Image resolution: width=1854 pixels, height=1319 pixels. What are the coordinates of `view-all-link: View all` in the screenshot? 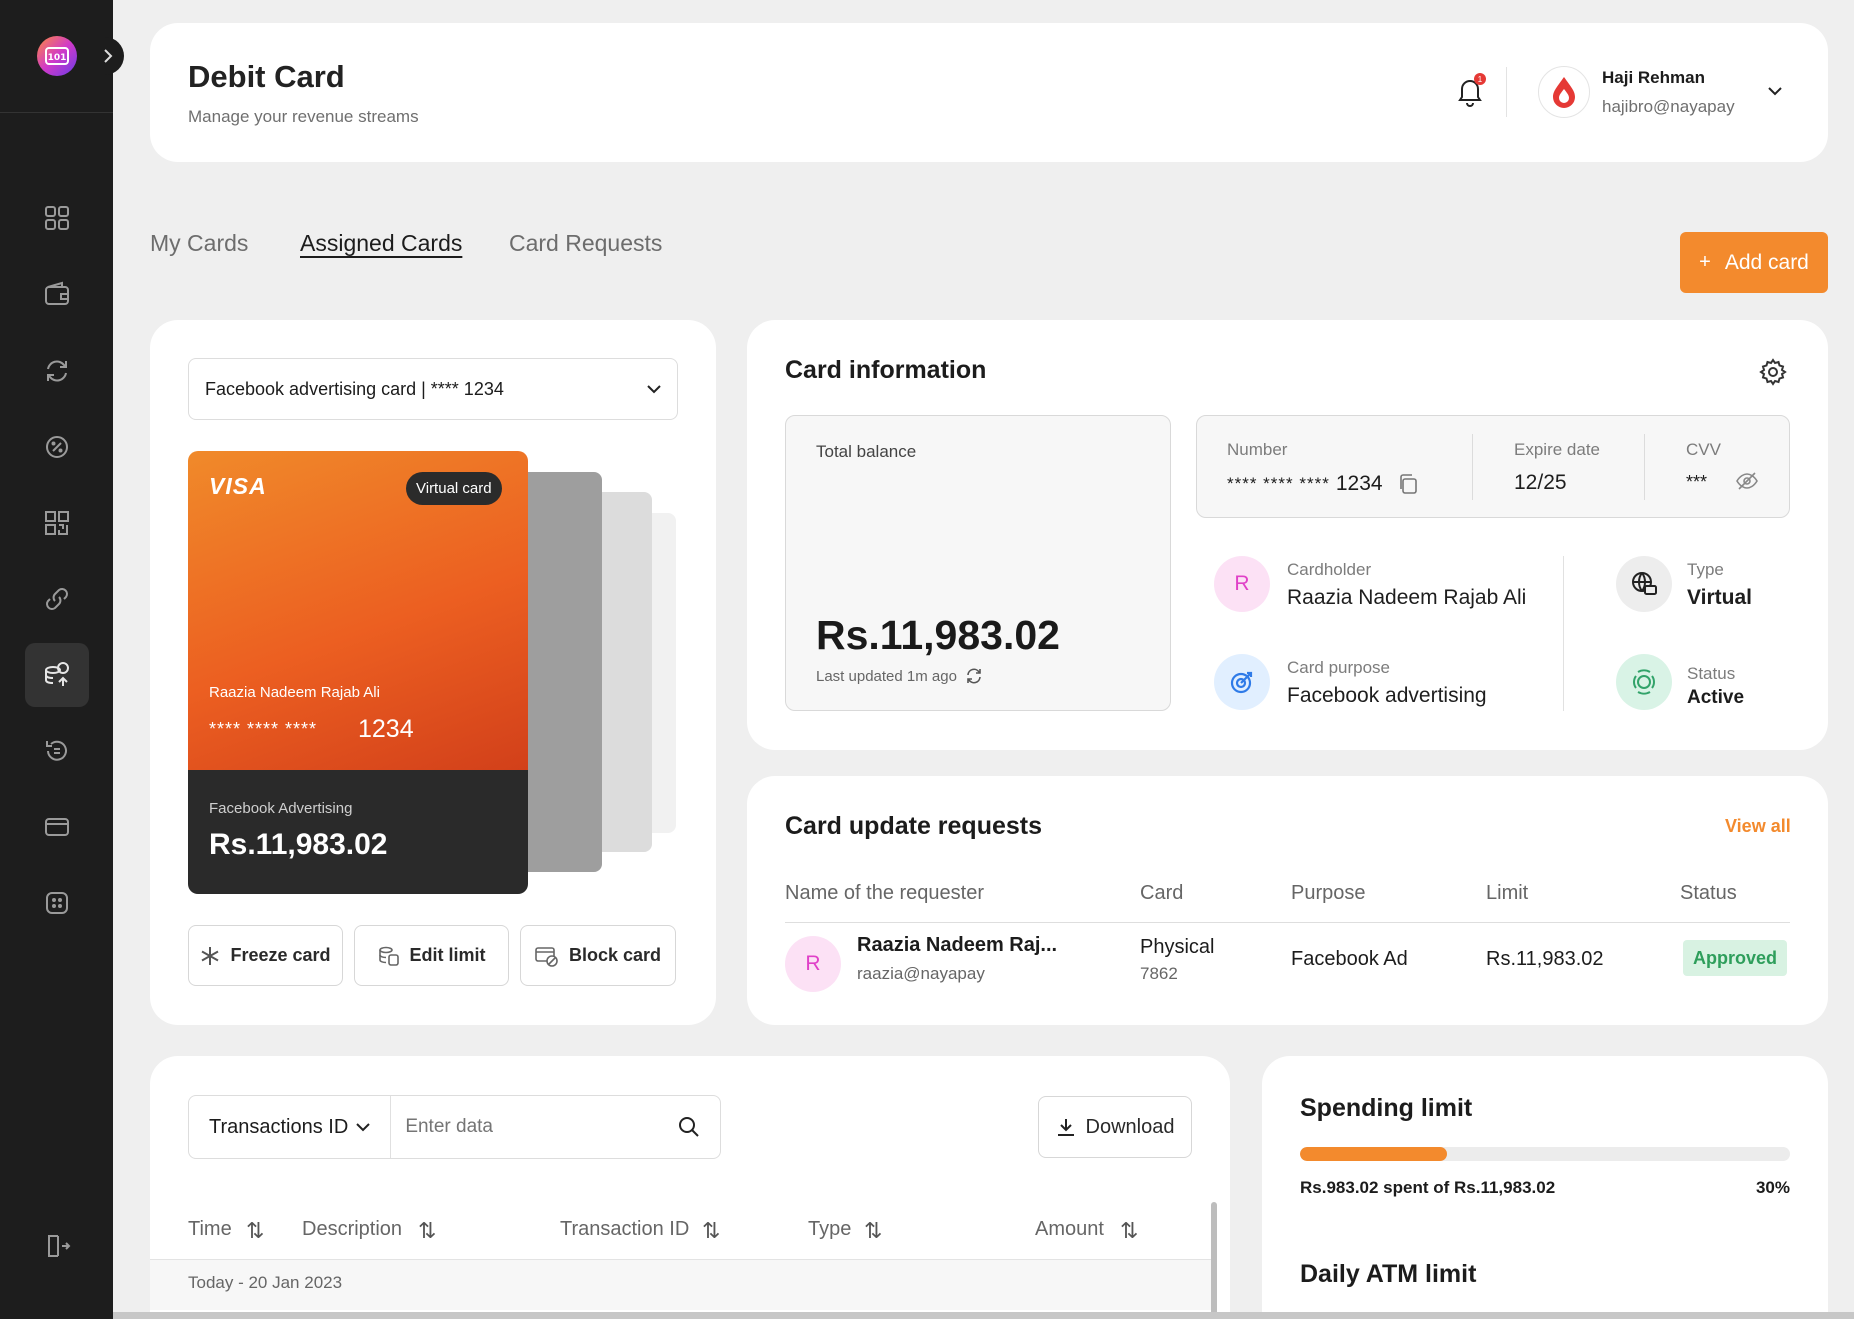 It's located at (1758, 826).